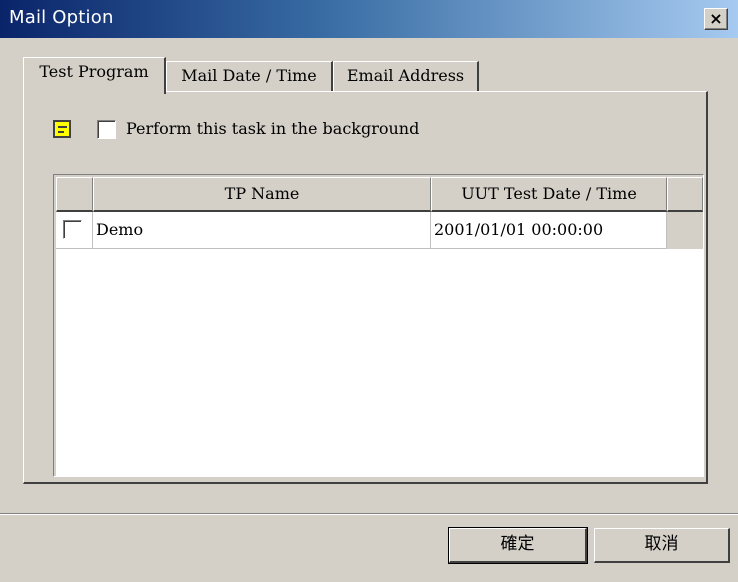 The width and height of the screenshot is (738, 582). What do you see at coordinates (662, 545) in the screenshot?
I see `cancel-button: 取消` at bounding box center [662, 545].